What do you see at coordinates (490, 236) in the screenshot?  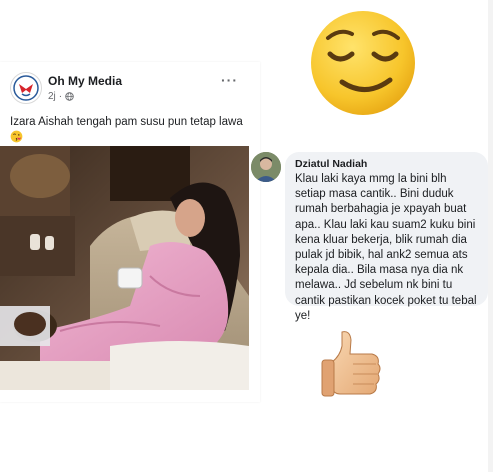 I see `scrollbar` at bounding box center [490, 236].